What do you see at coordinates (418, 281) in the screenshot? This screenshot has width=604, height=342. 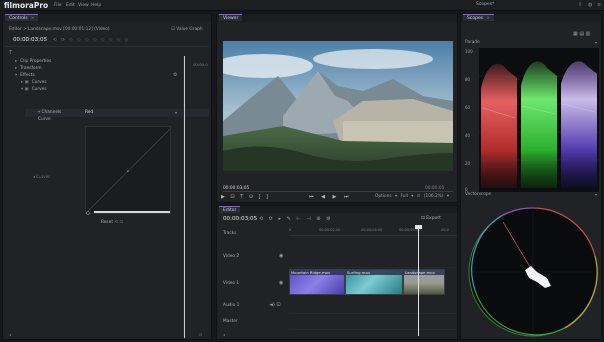 I see `timeline-playhead` at bounding box center [418, 281].